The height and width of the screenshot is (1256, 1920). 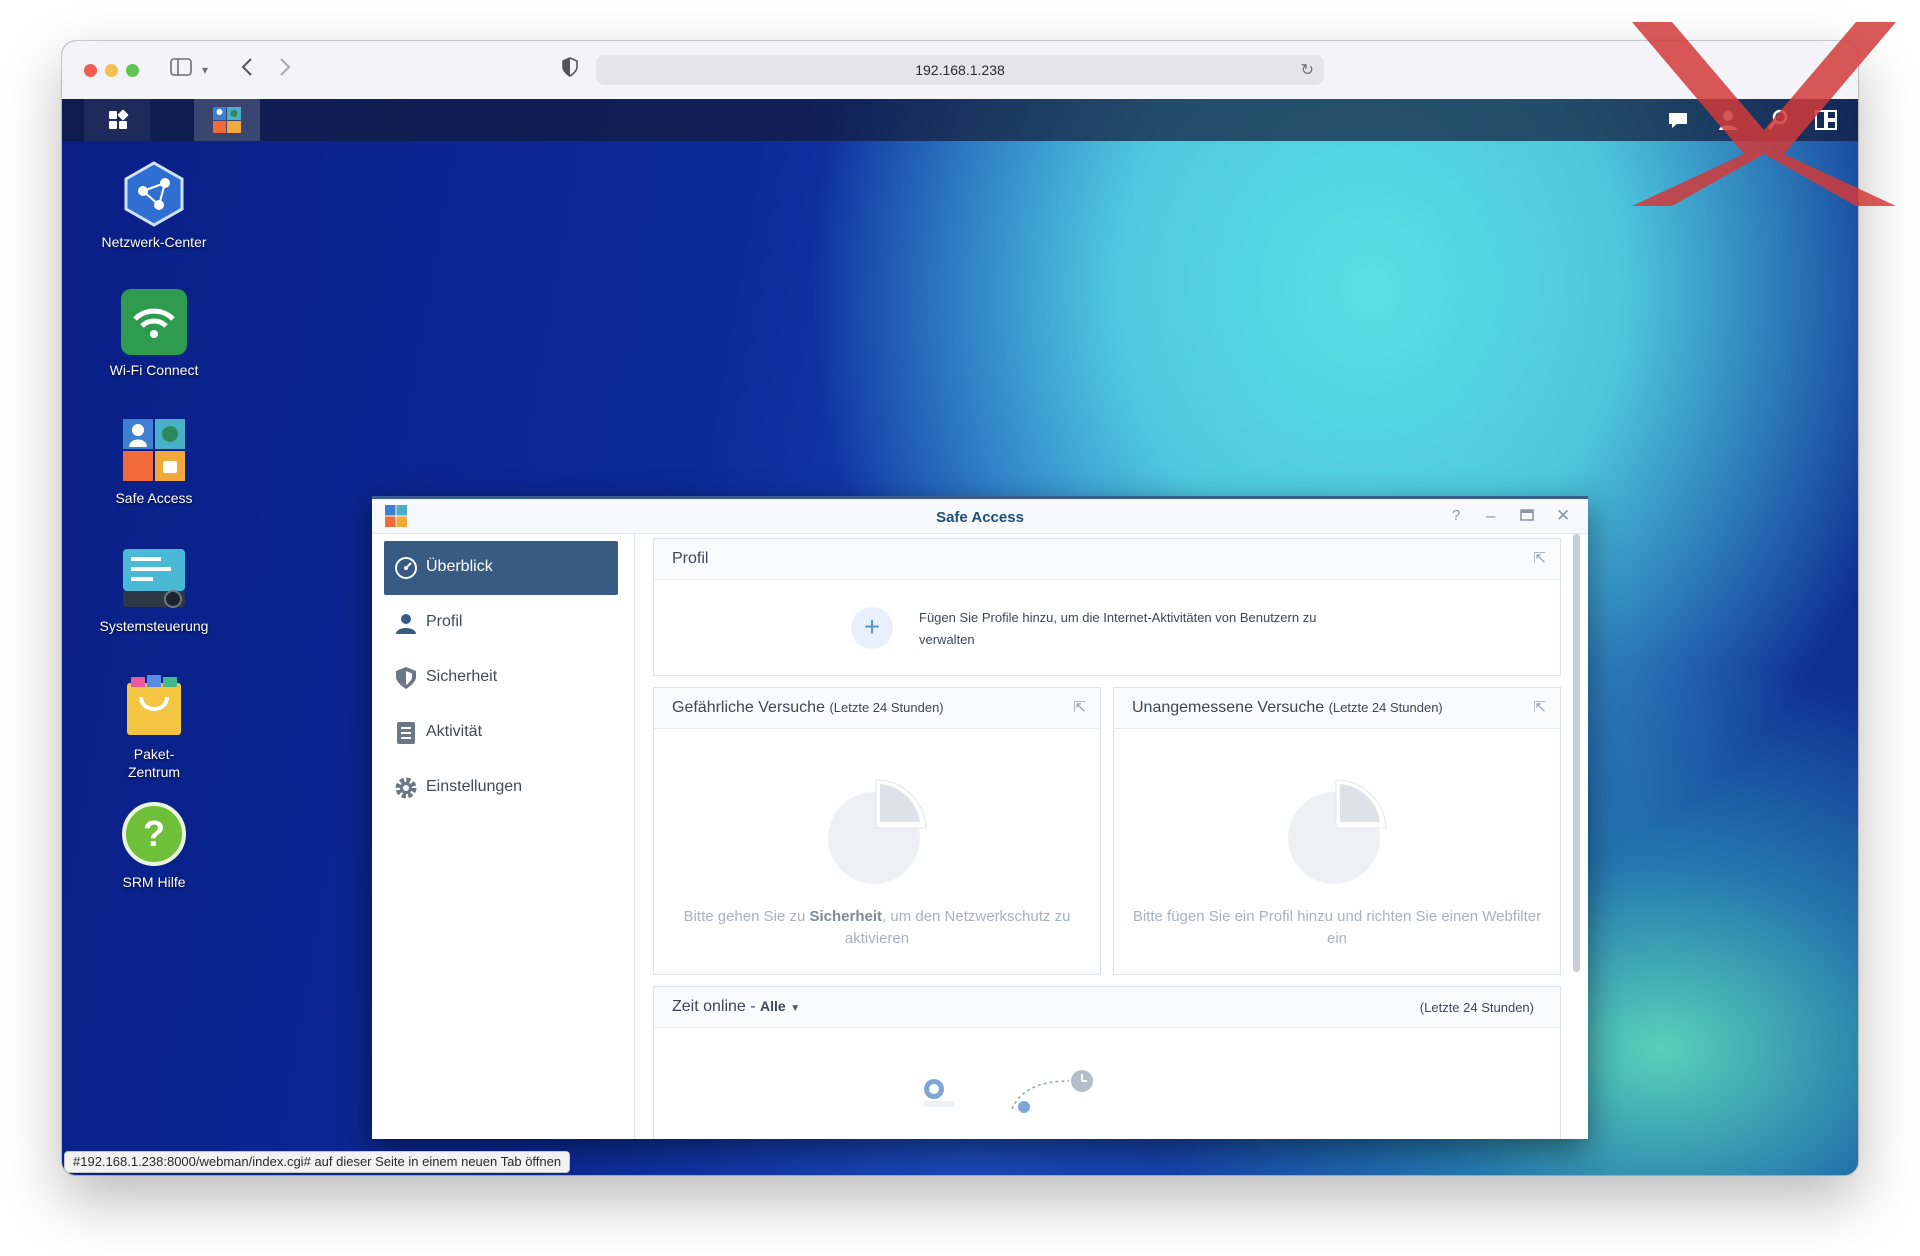 What do you see at coordinates (845, 916) in the screenshot?
I see `security-link: Sicherheit` at bounding box center [845, 916].